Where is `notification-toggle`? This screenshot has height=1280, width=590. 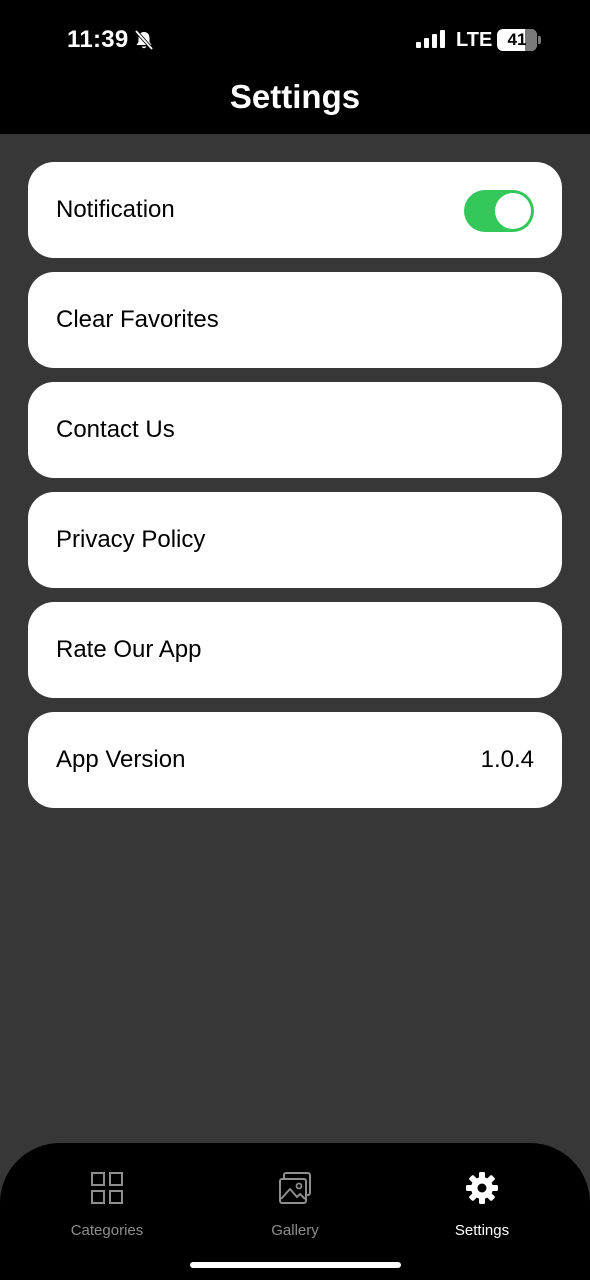
notification-toggle is located at coordinates (499, 211).